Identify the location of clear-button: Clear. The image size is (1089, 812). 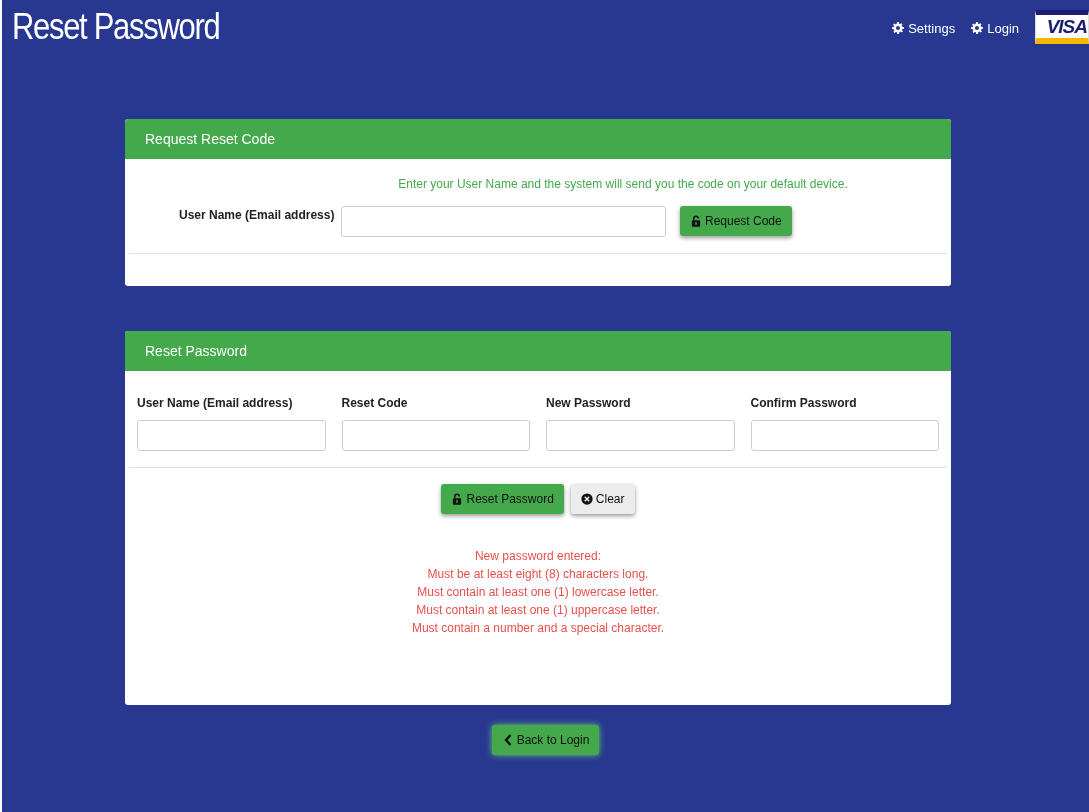
(602, 499).